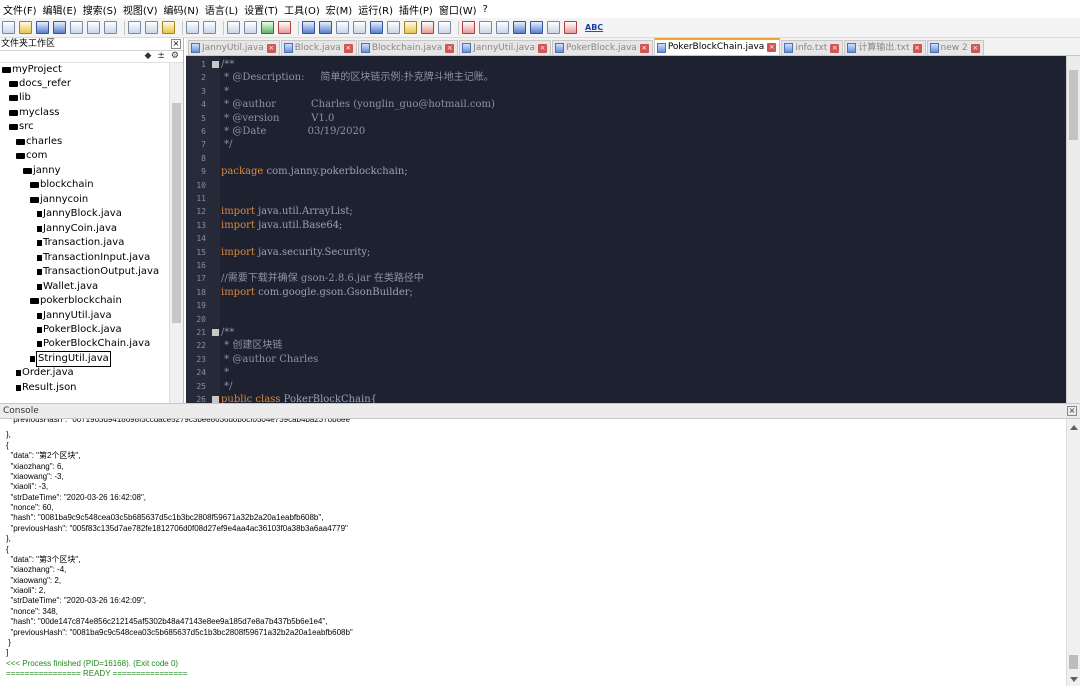  Describe the element at coordinates (93, 258) in the screenshot. I see `tree-file: TransactionInput.java` at that location.